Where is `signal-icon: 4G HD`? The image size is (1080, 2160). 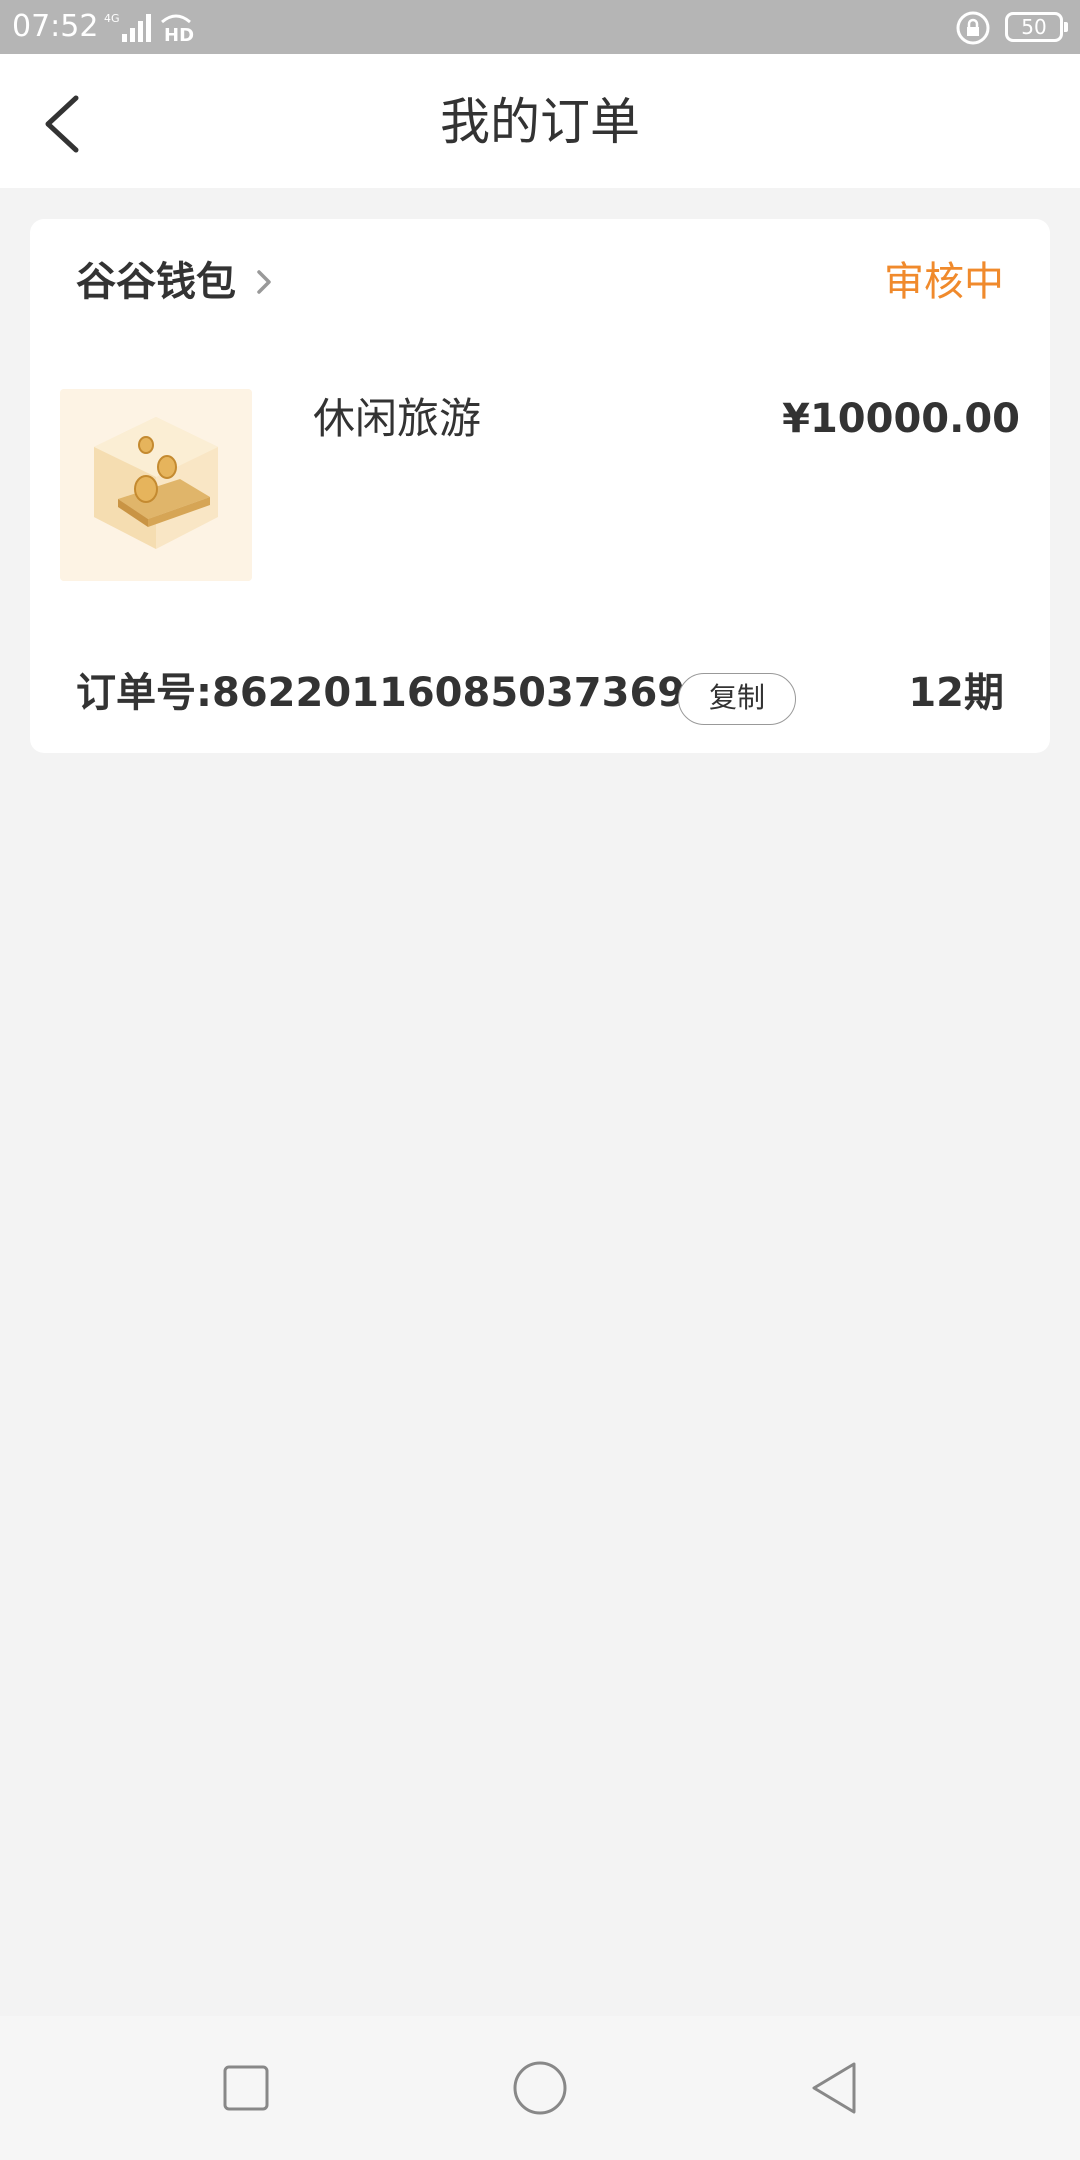
signal-icon: 4G HD is located at coordinates (149, 29).